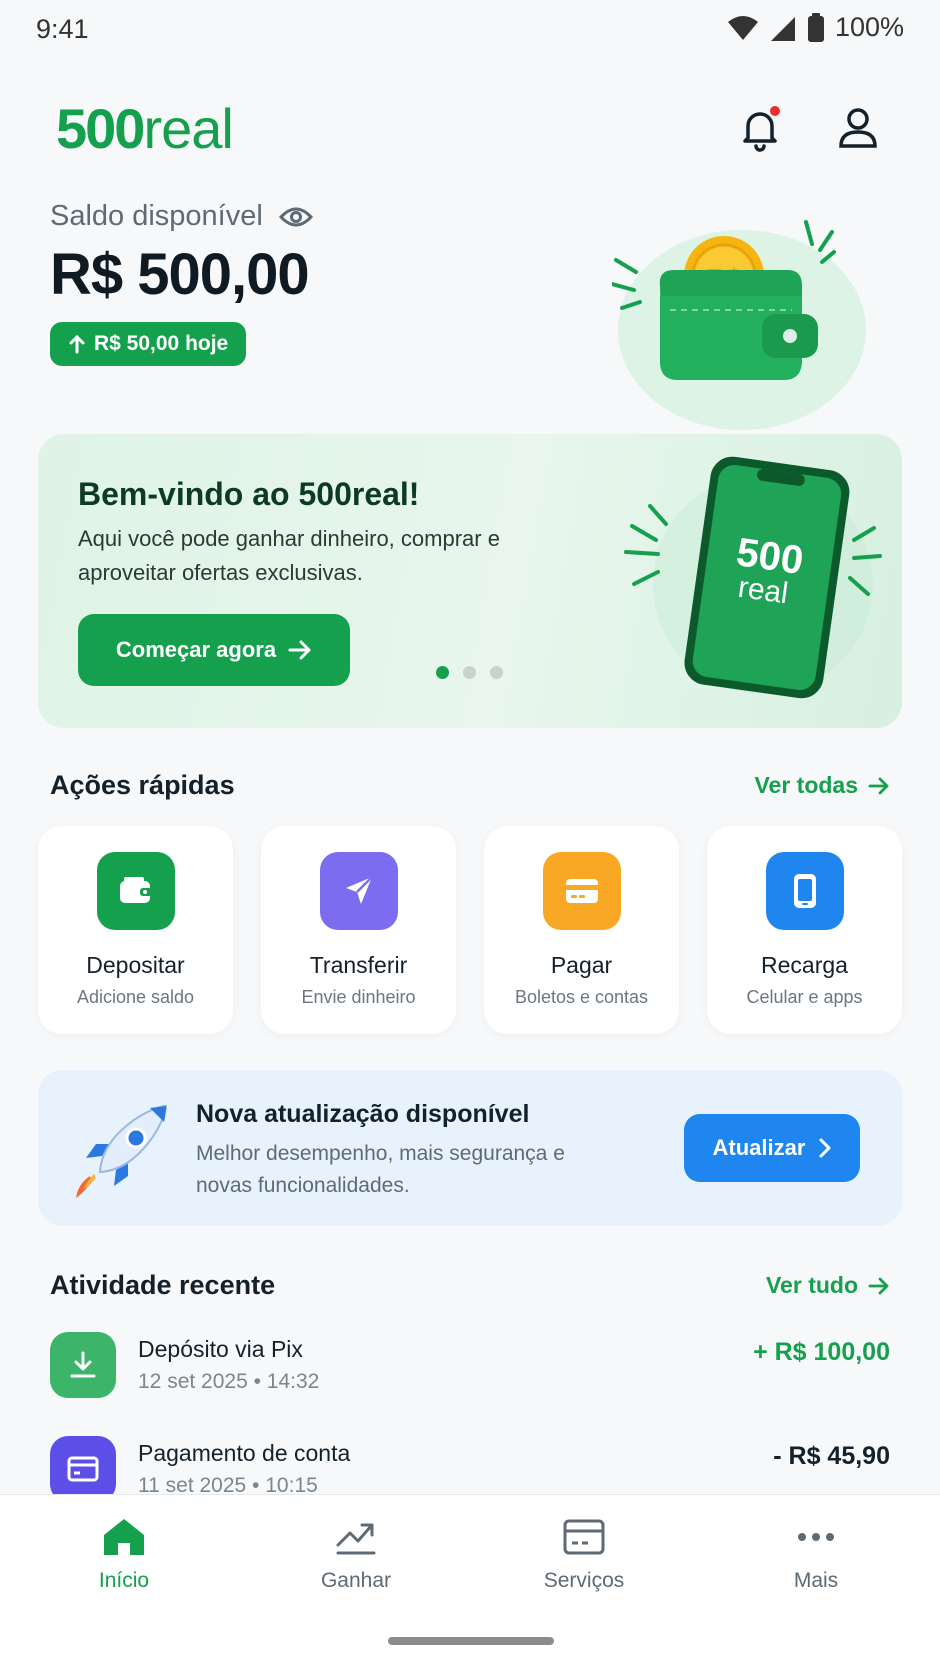 Image resolution: width=940 pixels, height=1672 pixels. I want to click on wallet-icon, so click(135, 891).